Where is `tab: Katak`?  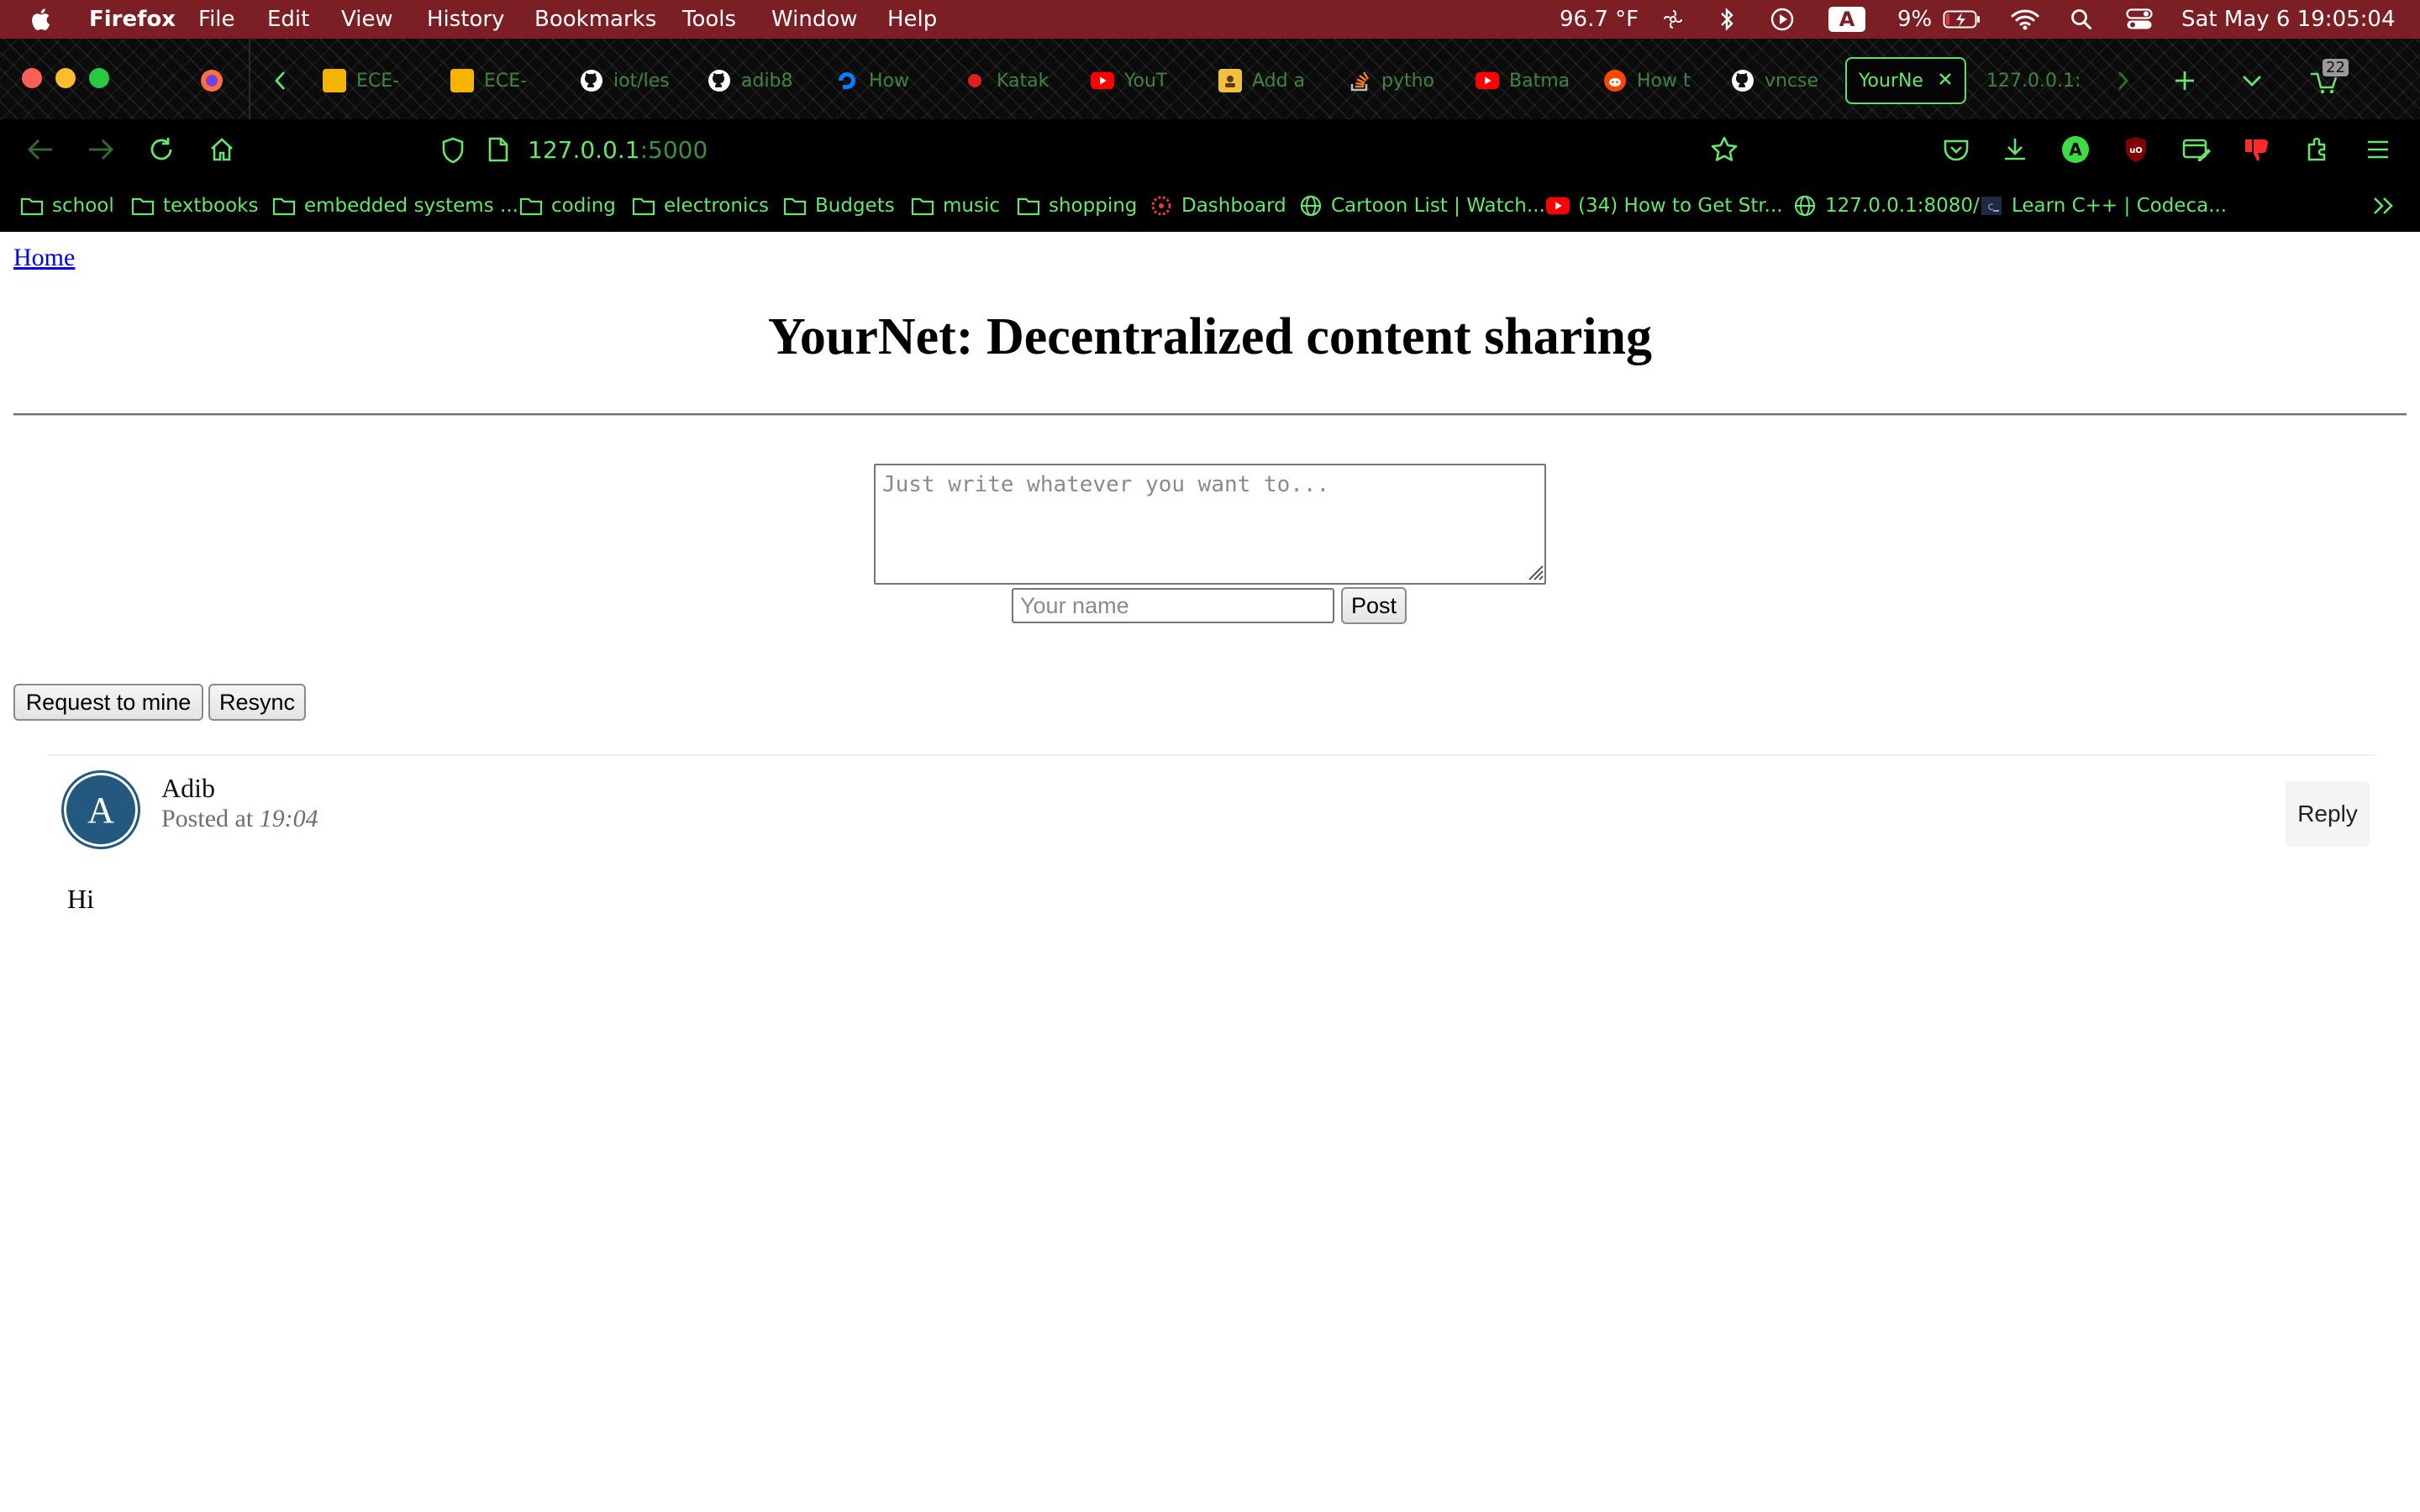
tab: Katak is located at coordinates (1018, 80).